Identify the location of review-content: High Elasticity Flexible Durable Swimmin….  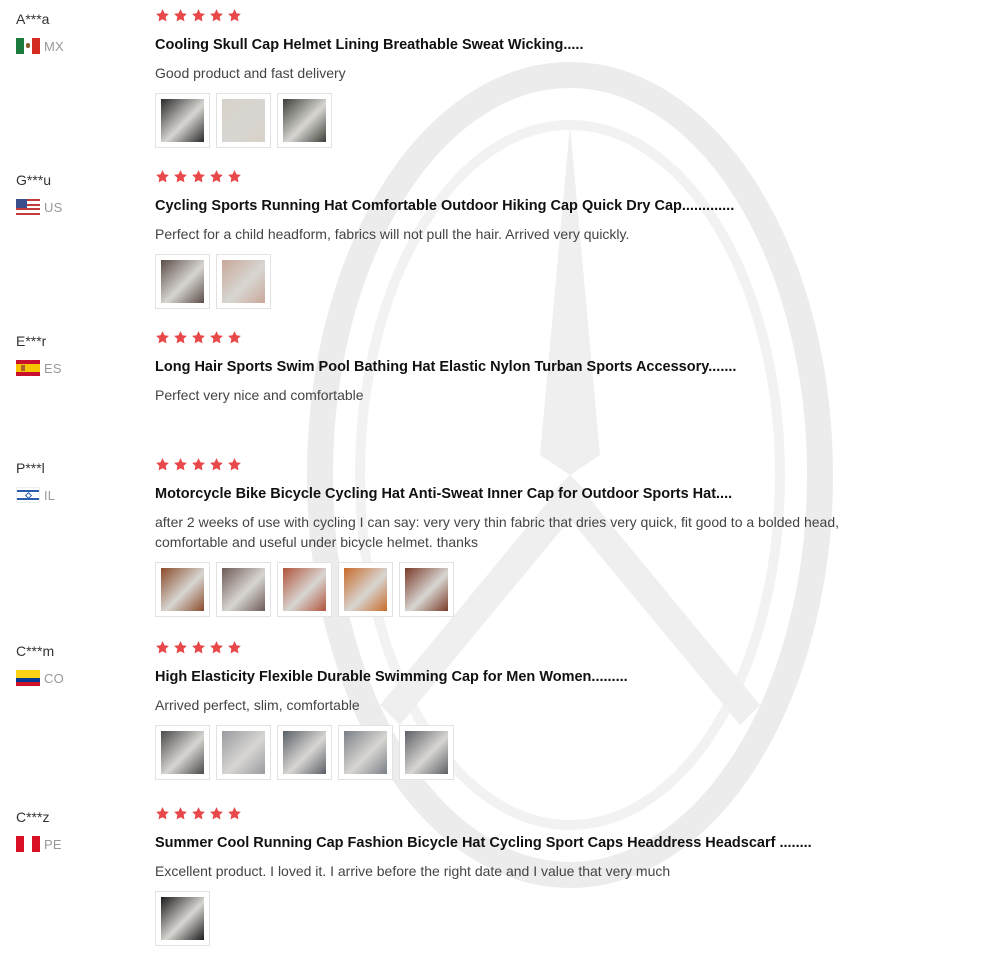
(555, 710).